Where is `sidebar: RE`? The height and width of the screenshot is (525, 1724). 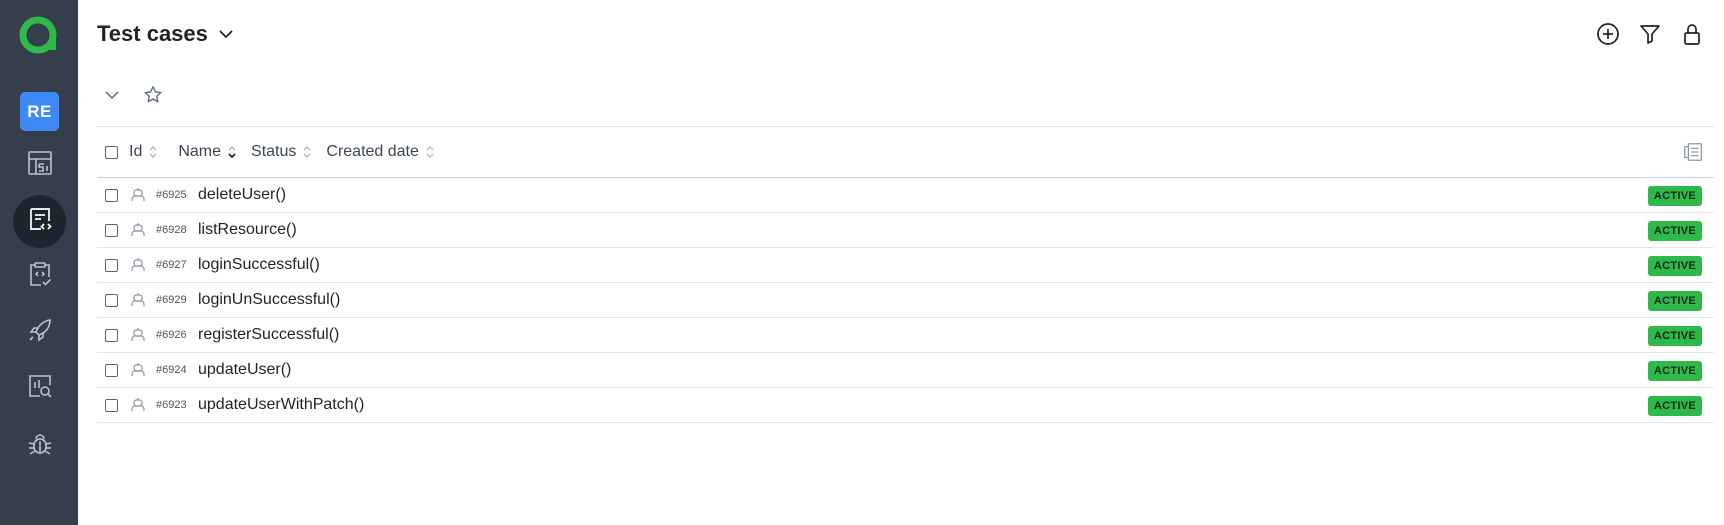 sidebar: RE is located at coordinates (39, 262).